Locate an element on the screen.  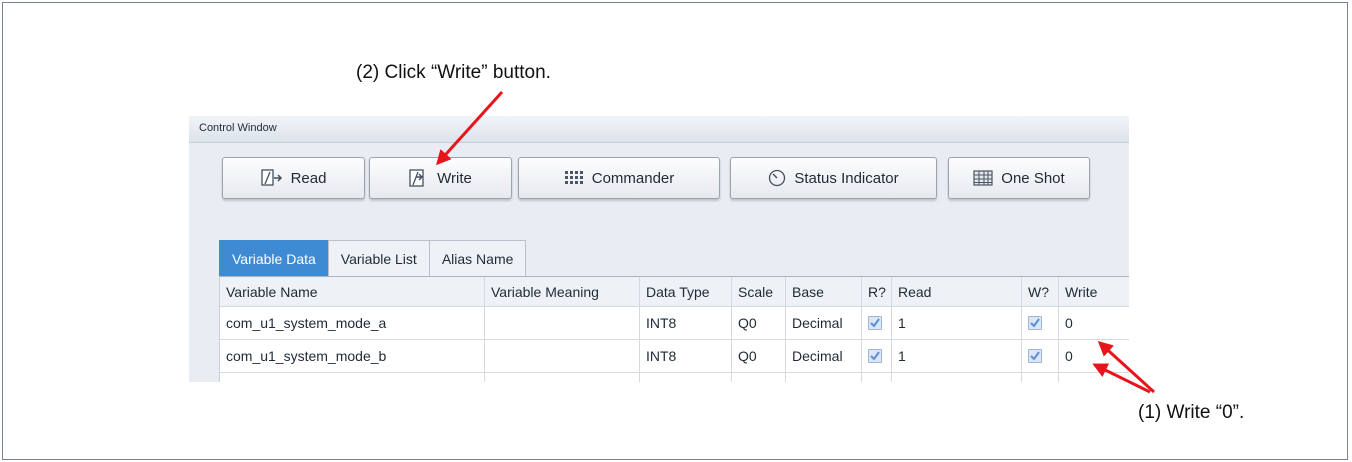
table-row-partial is located at coordinates (674, 377).